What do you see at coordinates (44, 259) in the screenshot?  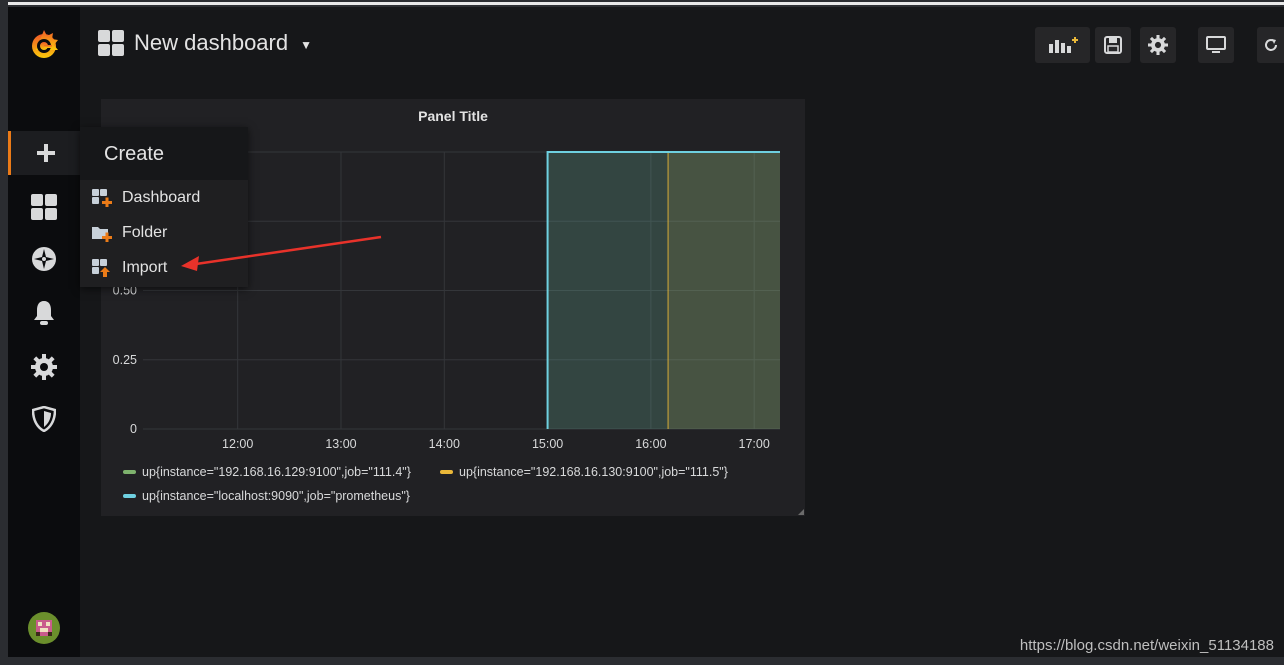 I see `explore-icon` at bounding box center [44, 259].